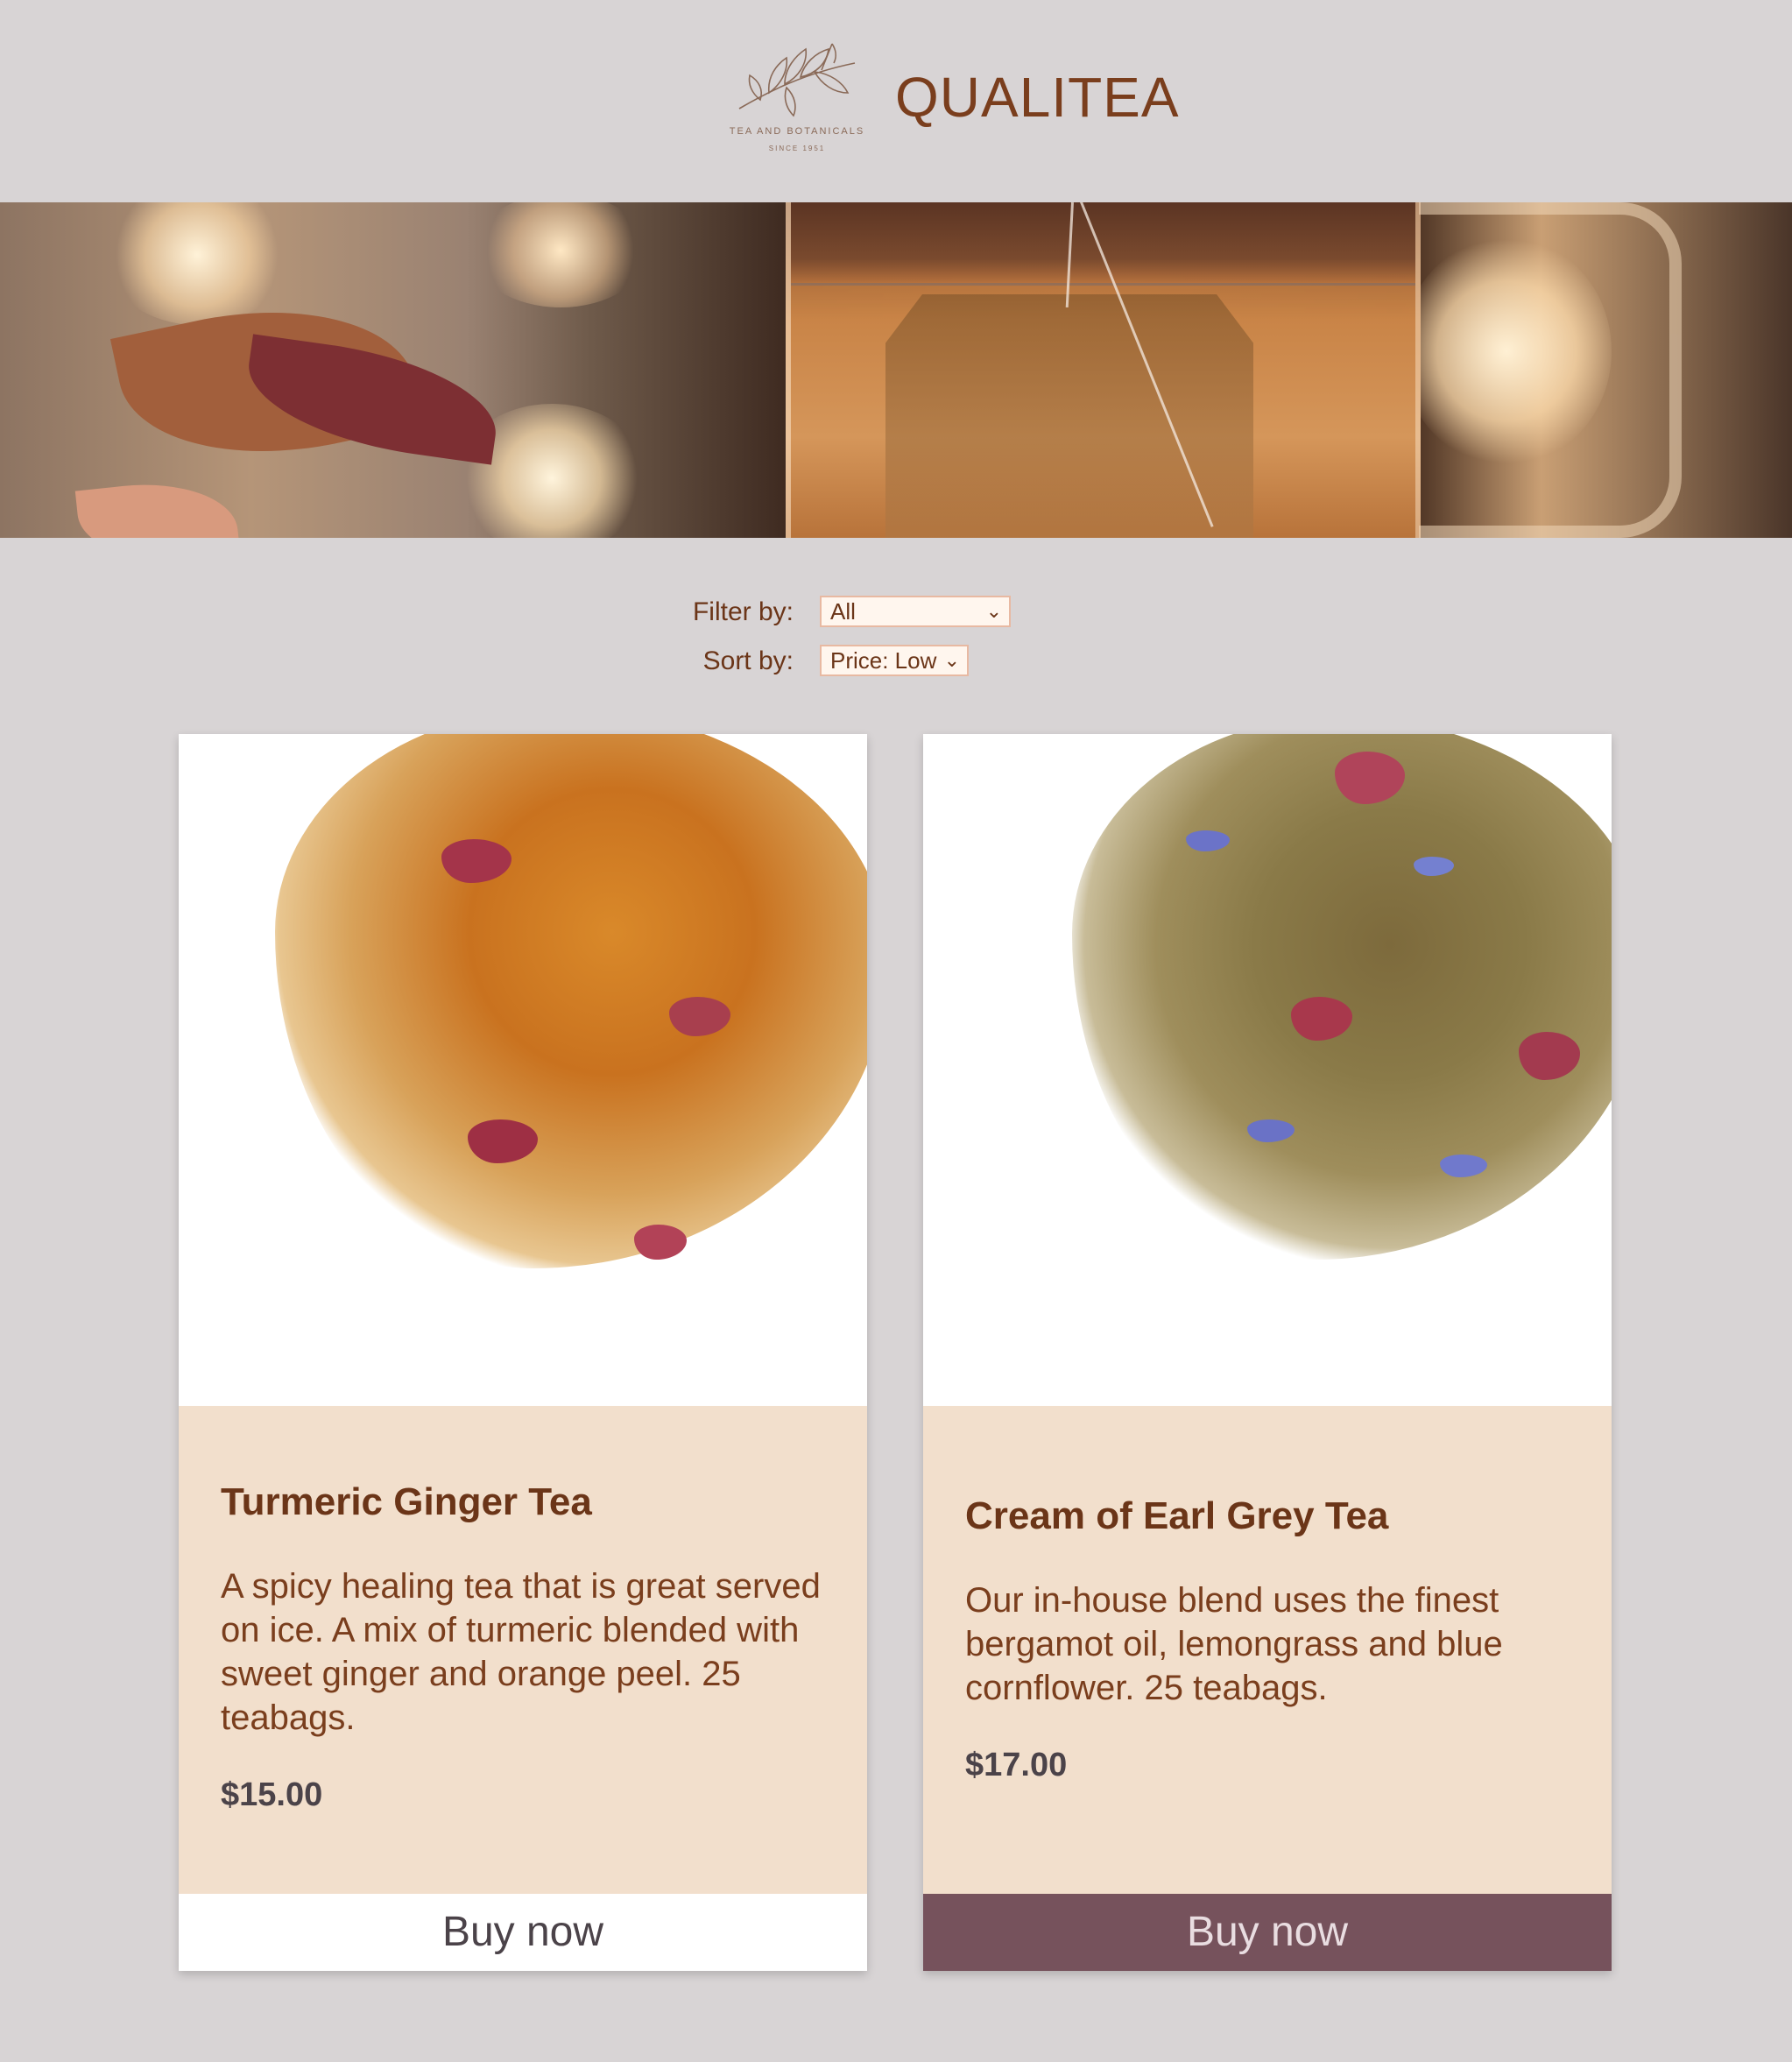 The height and width of the screenshot is (2062, 1792). Describe the element at coordinates (1176, 1516) in the screenshot. I see `product-name: Cream of Earl Grey Tea` at that location.